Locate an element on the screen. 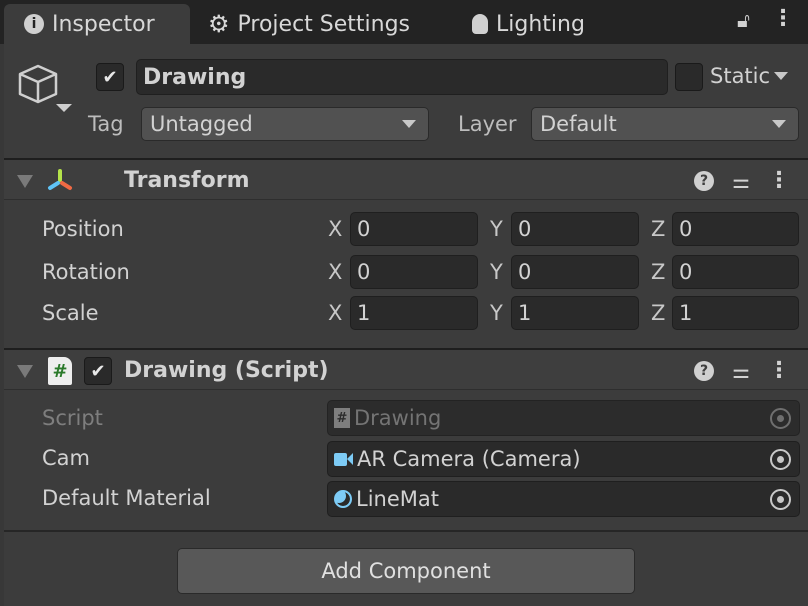 The width and height of the screenshot is (808, 606). camera-icon is located at coordinates (343, 459).